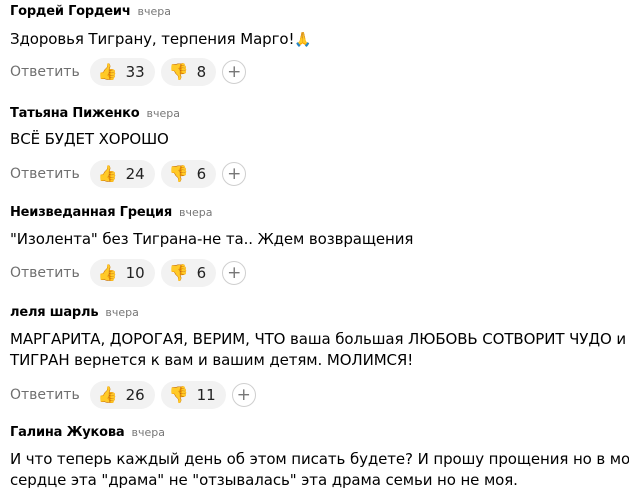 This screenshot has width=629, height=492. What do you see at coordinates (319, 40) in the screenshot?
I see `comment-text: Здоровья Тиграну, терпения Марго!🙏` at bounding box center [319, 40].